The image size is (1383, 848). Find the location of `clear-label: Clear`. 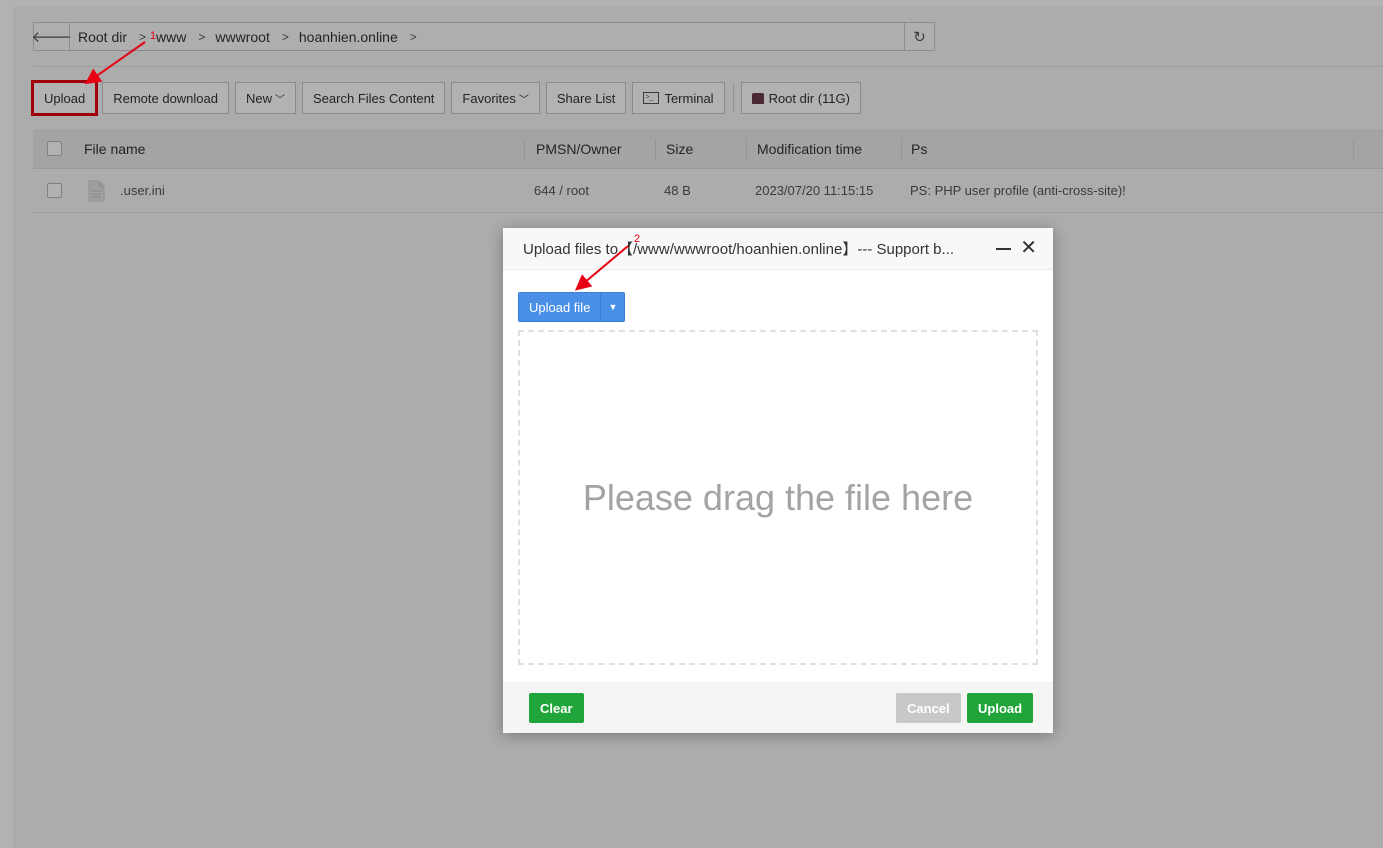

clear-label: Clear is located at coordinates (556, 708).